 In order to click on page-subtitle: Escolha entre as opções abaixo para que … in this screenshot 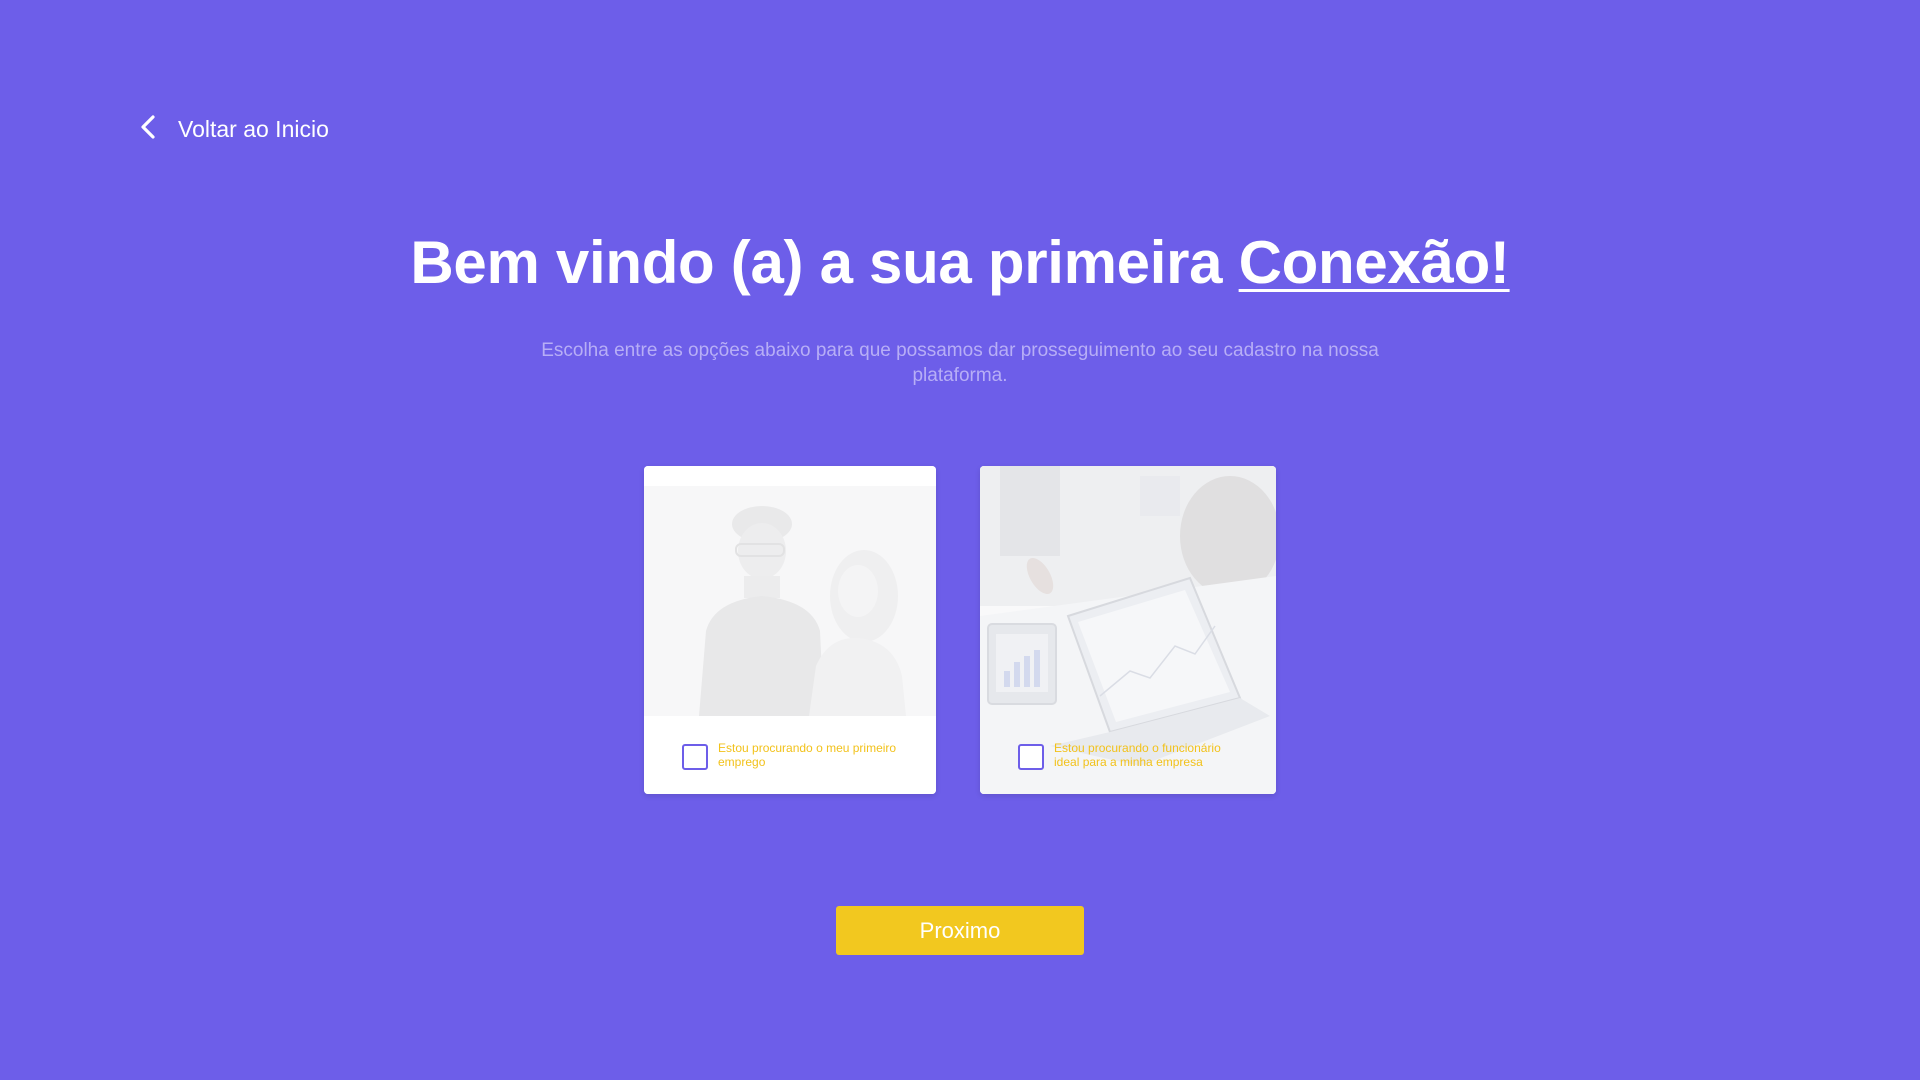, I will do `click(960, 363)`.